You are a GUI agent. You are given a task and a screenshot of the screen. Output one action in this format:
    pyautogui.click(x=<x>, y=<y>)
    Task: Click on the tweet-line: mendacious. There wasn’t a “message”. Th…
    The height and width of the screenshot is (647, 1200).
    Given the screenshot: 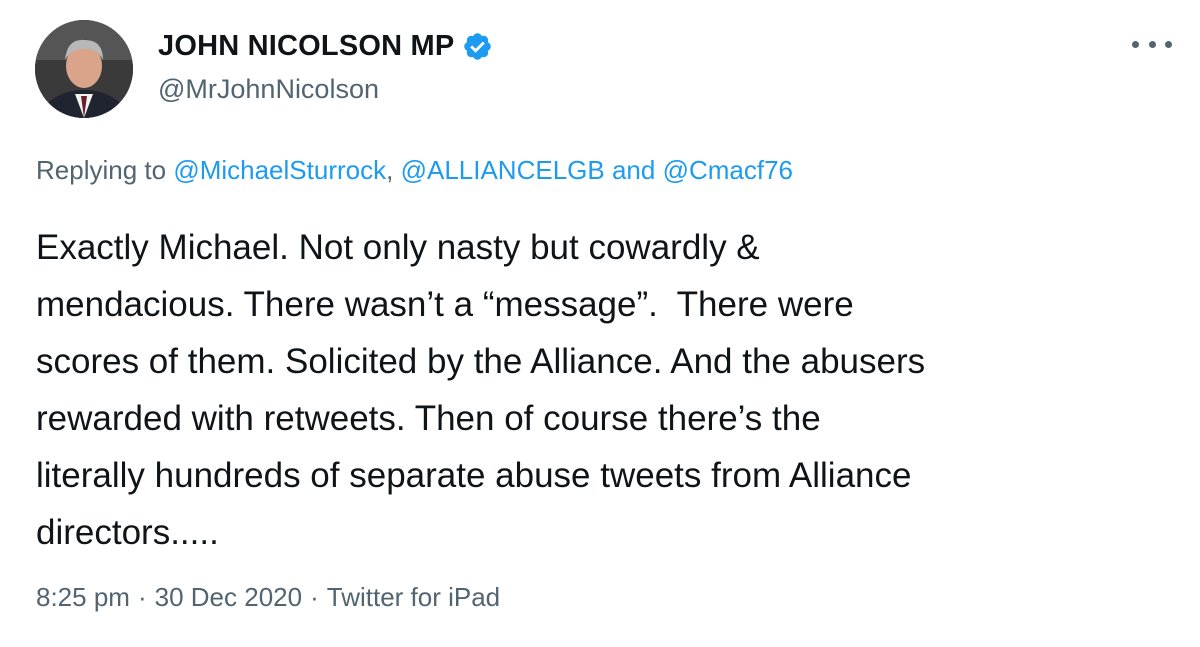 What is the action you would take?
    pyautogui.click(x=445, y=304)
    